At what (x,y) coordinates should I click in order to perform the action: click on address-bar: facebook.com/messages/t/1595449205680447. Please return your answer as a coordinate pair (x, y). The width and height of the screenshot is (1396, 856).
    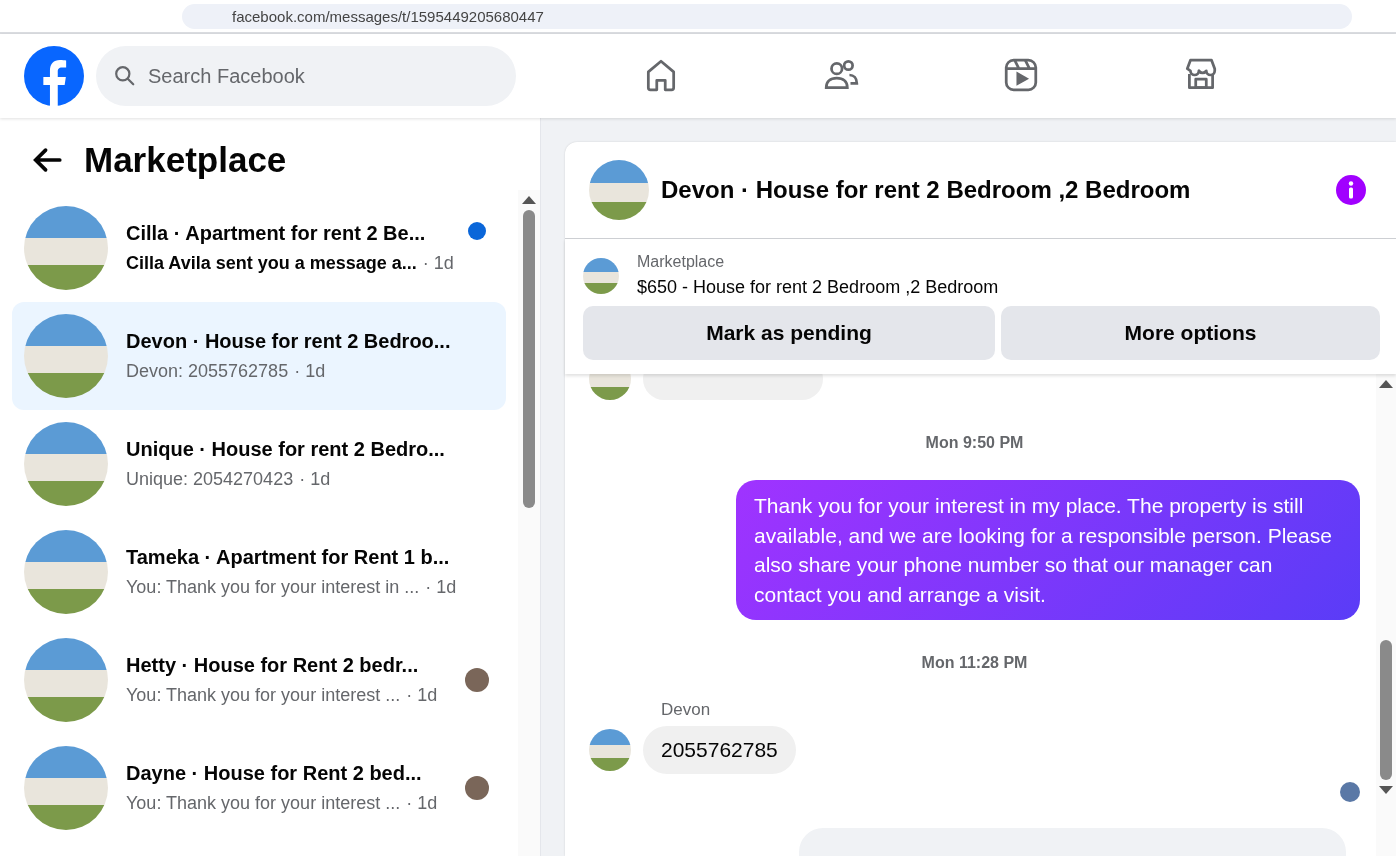
    Looking at the image, I should click on (767, 16).